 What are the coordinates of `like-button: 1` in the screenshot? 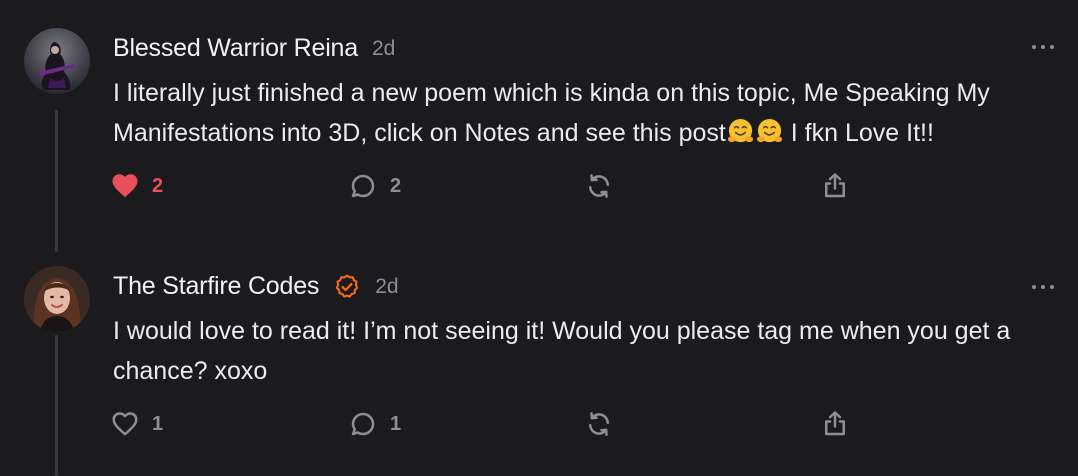 It's located at (136, 424).